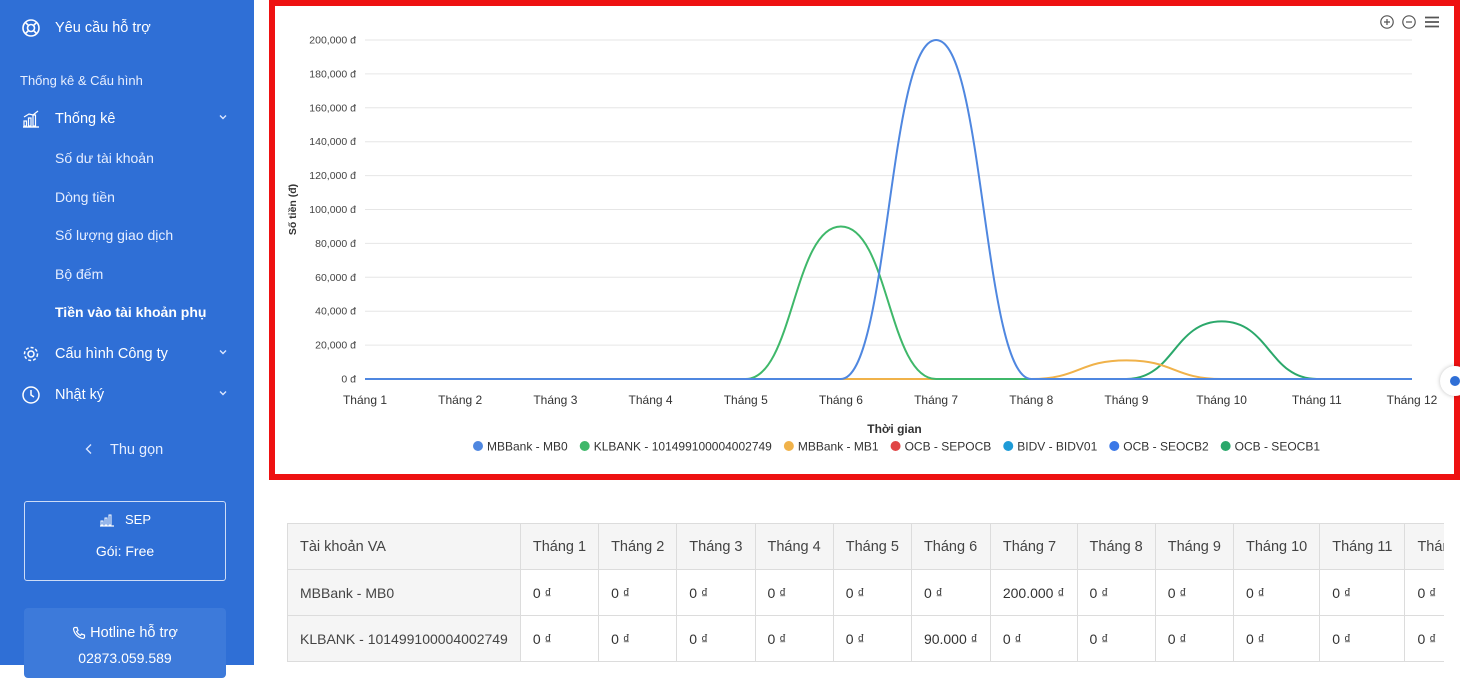 This screenshot has height=678, width=1460. Describe the element at coordinates (746, 400) in the screenshot. I see `x-tick-label: Tháng 5` at that location.